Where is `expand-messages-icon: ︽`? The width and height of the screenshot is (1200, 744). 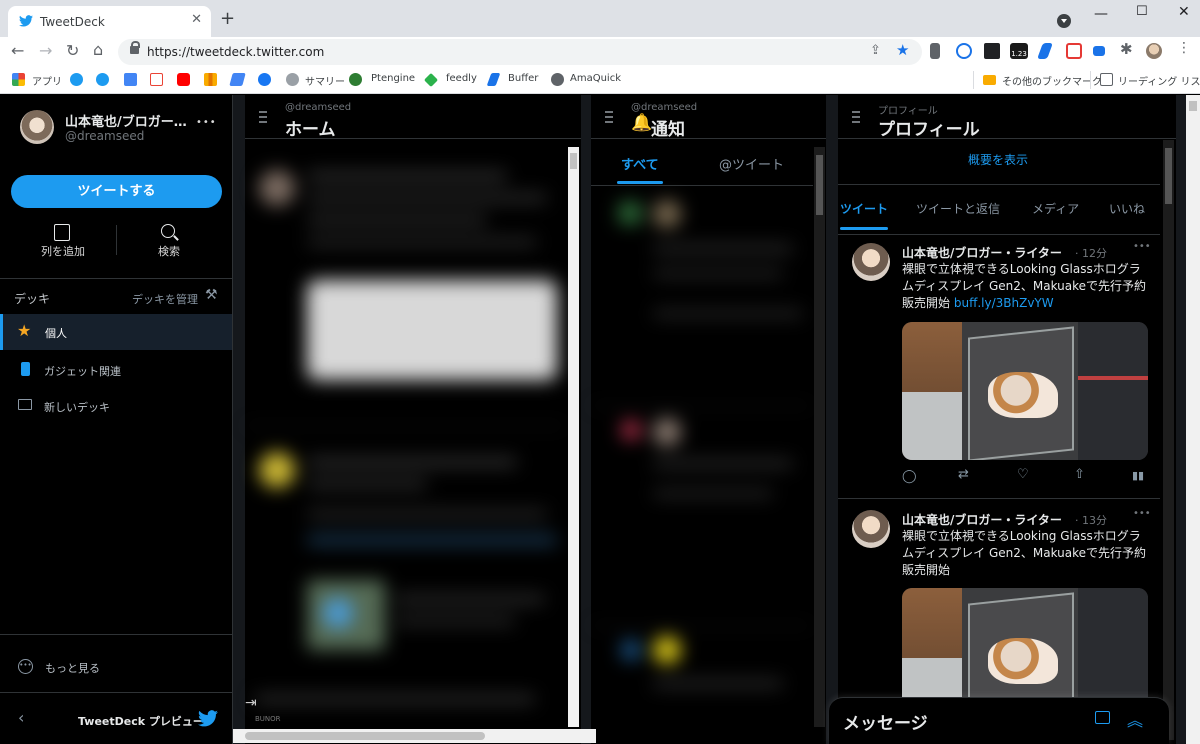
expand-messages-icon: ︽ is located at coordinates (1135, 719).